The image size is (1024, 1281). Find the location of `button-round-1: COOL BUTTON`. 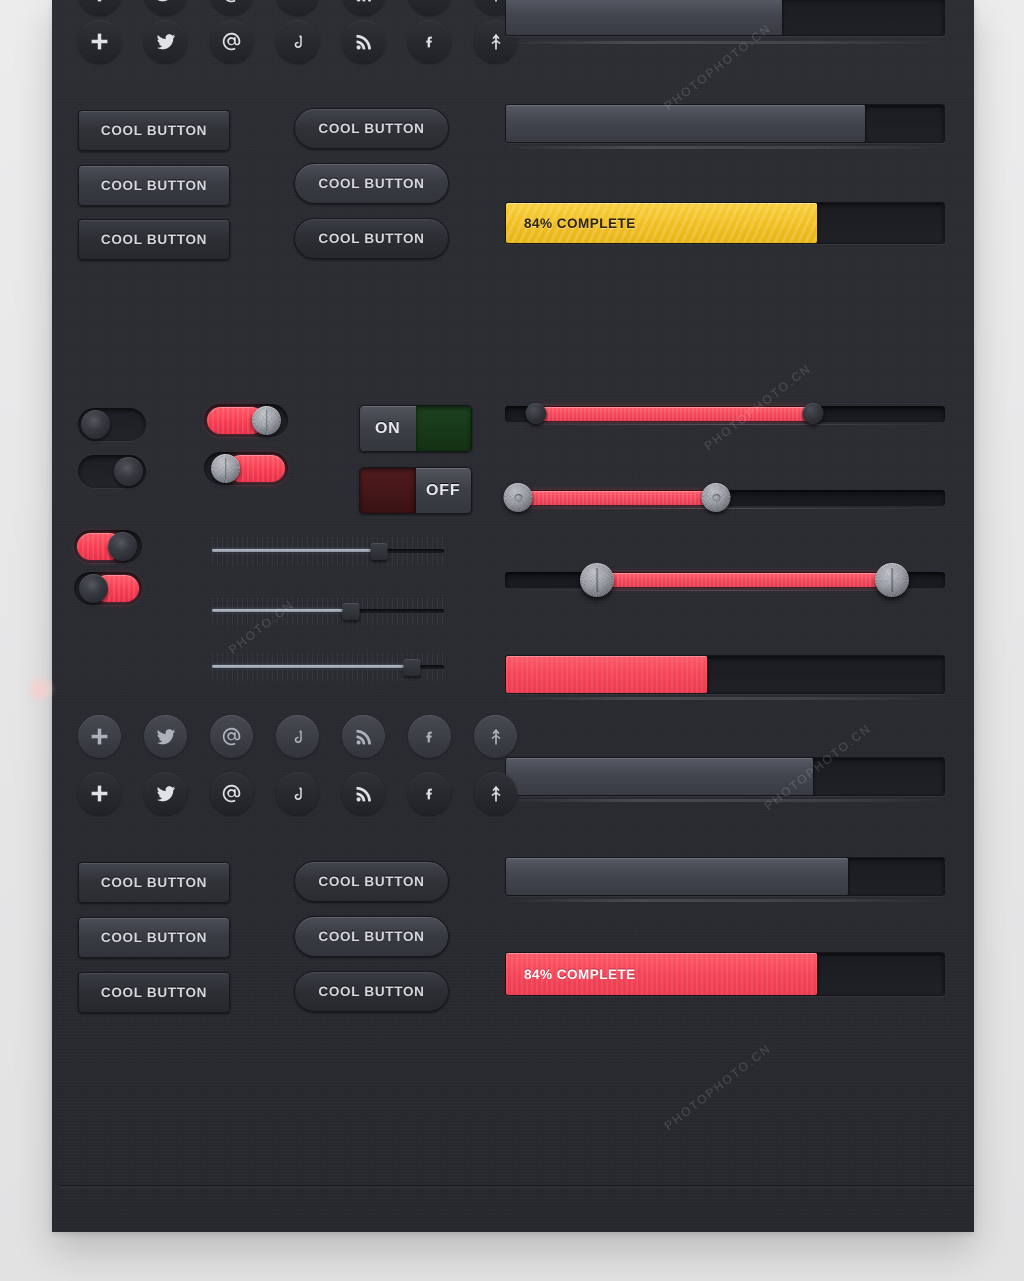

button-round-1: COOL BUTTON is located at coordinates (371, 128).